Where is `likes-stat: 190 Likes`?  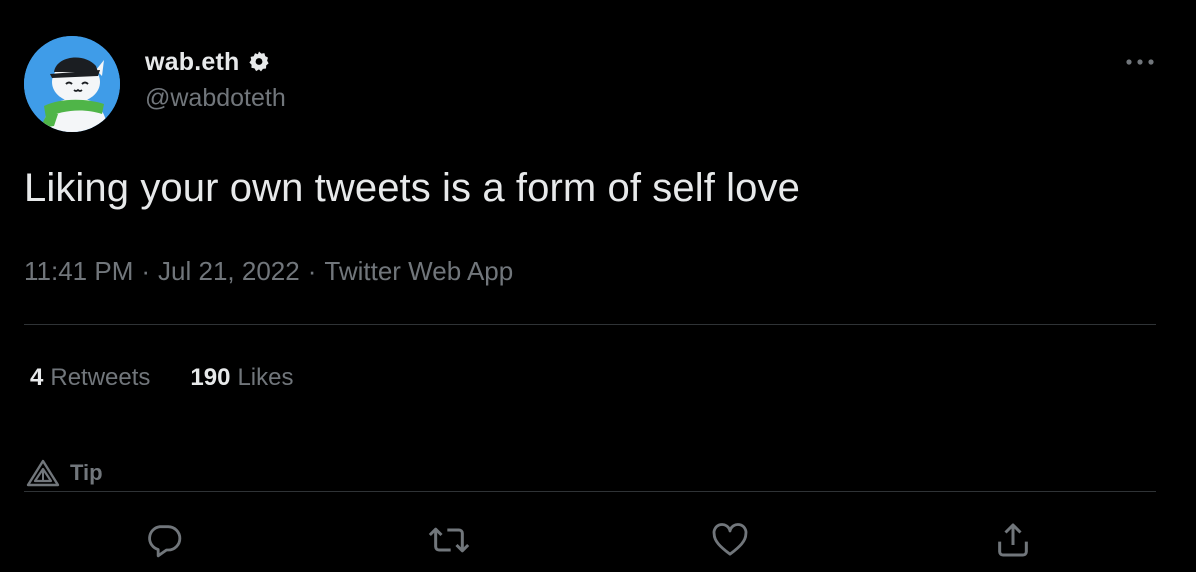 likes-stat: 190 Likes is located at coordinates (241, 378).